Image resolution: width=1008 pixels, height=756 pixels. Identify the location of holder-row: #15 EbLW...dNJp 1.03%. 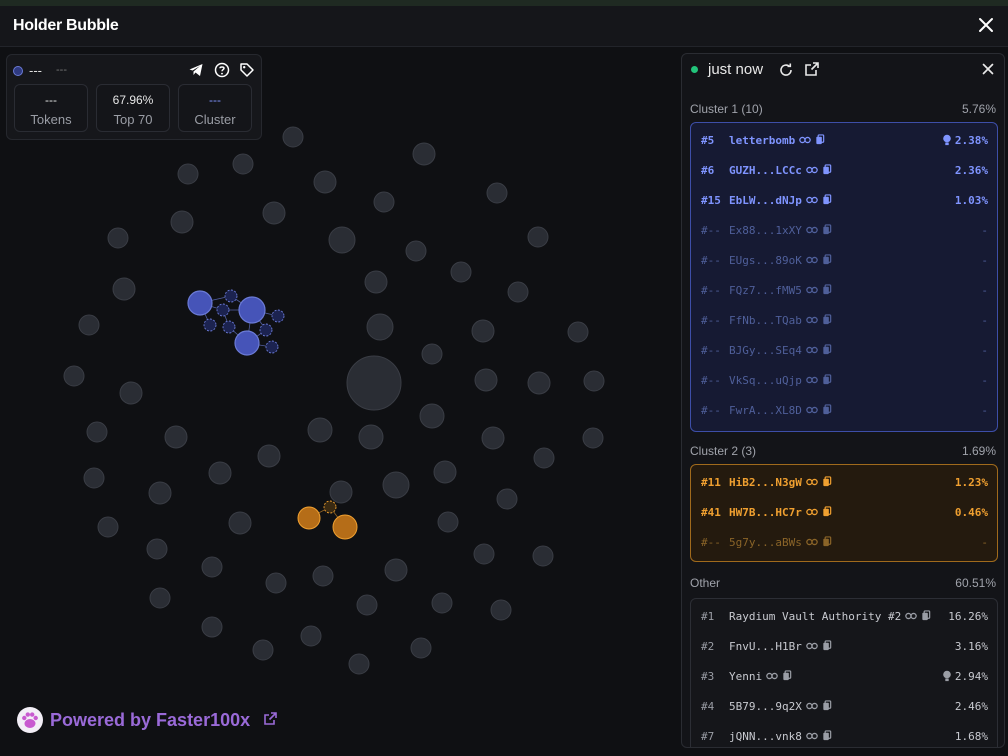
(844, 200).